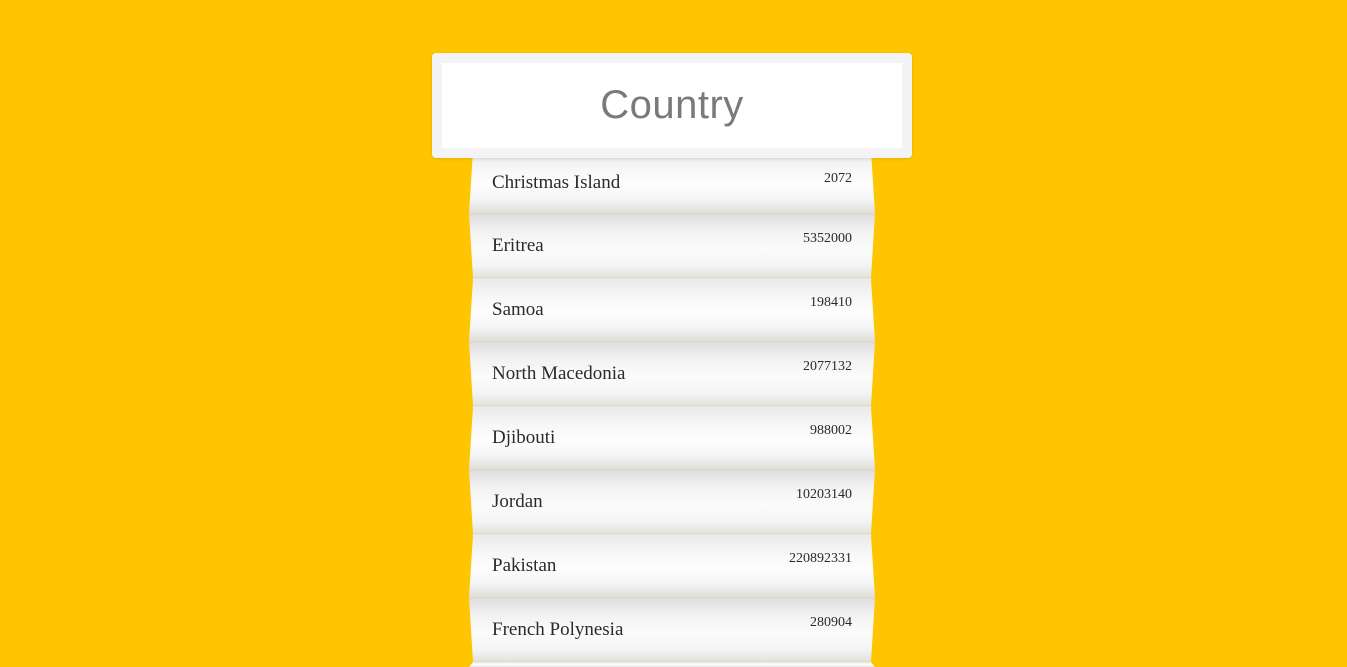 The image size is (1347, 667). What do you see at coordinates (672, 664) in the screenshot?
I see `list-item-partial` at bounding box center [672, 664].